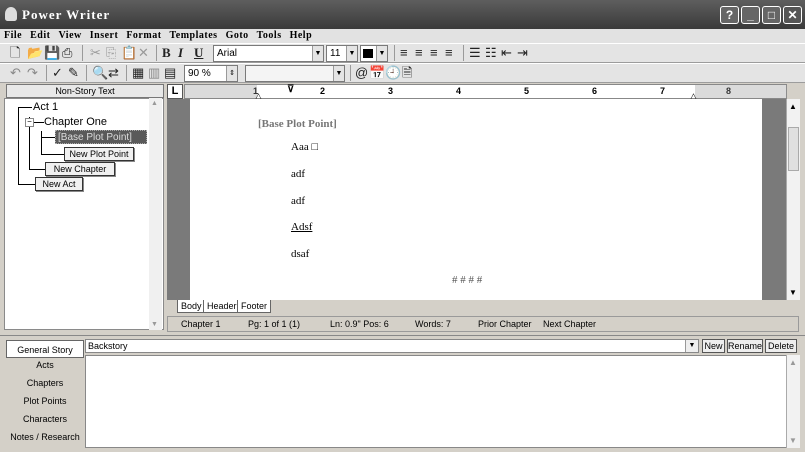 The height and width of the screenshot is (452, 805). I want to click on align-left-icon: ≡, so click(404, 53).